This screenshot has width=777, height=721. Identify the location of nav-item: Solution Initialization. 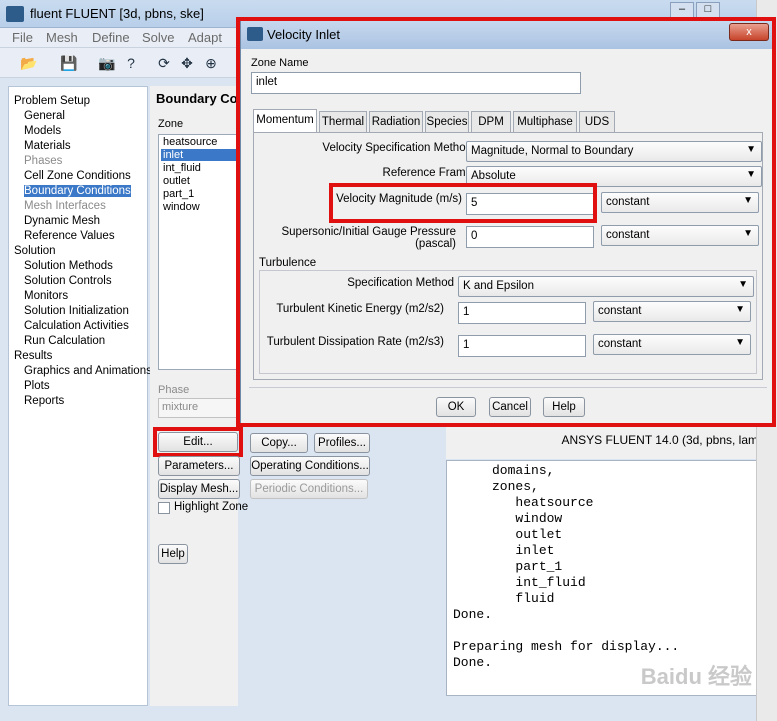
(76, 311).